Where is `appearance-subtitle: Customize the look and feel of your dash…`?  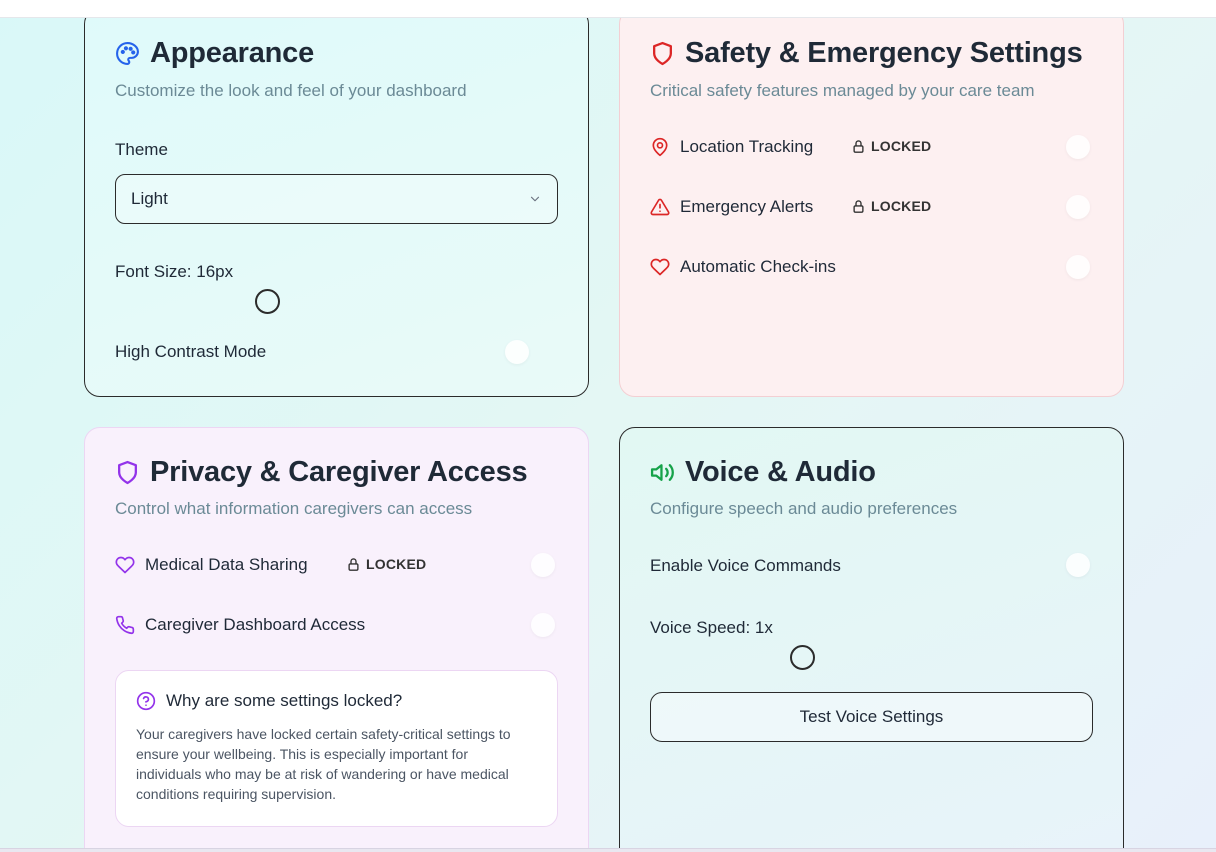 appearance-subtitle: Customize the look and feel of your dash… is located at coordinates (291, 90).